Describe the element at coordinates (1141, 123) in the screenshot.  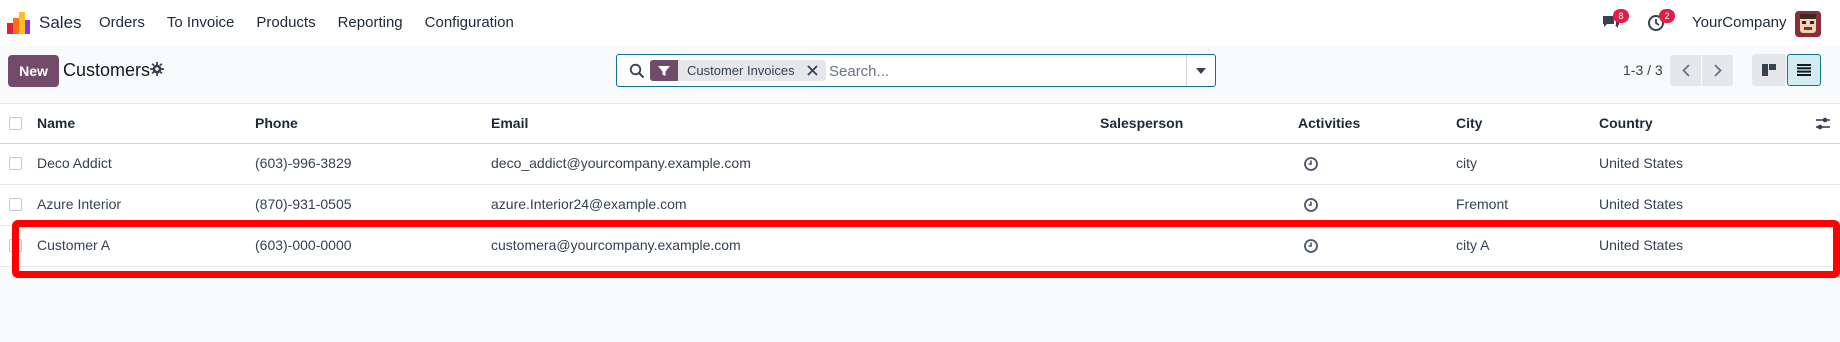
I see `column-header-salesperson: Salesperson` at that location.